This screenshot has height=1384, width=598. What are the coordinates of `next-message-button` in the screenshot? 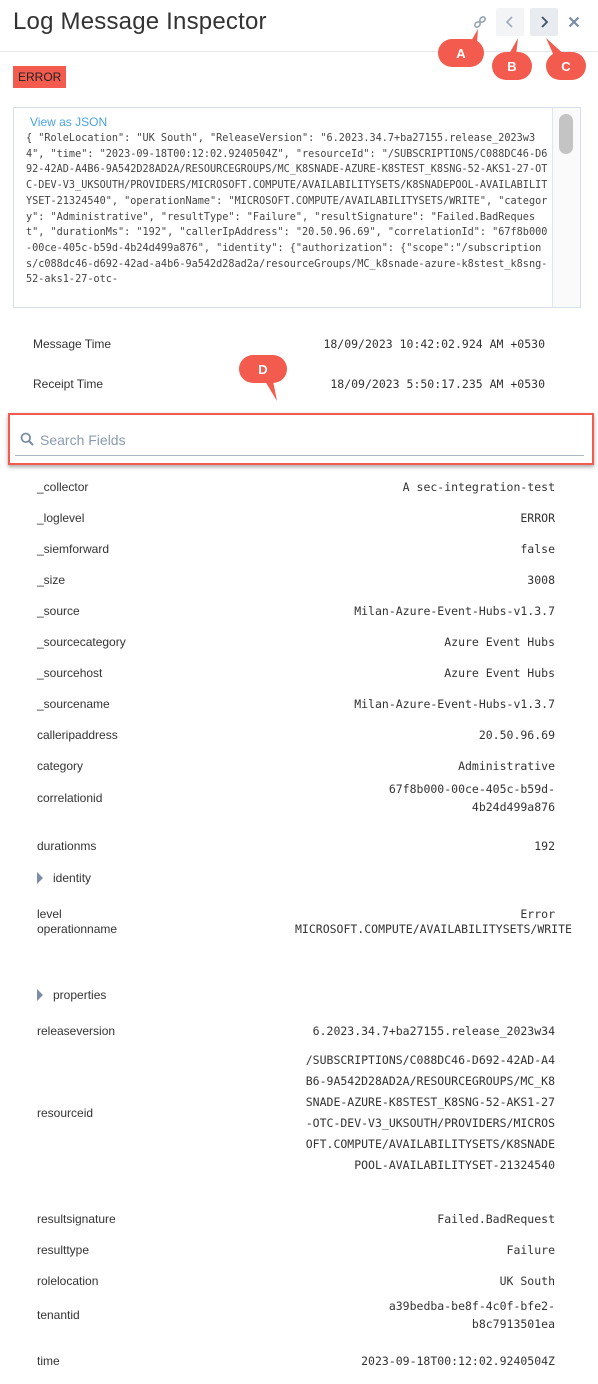 It's located at (544, 22).